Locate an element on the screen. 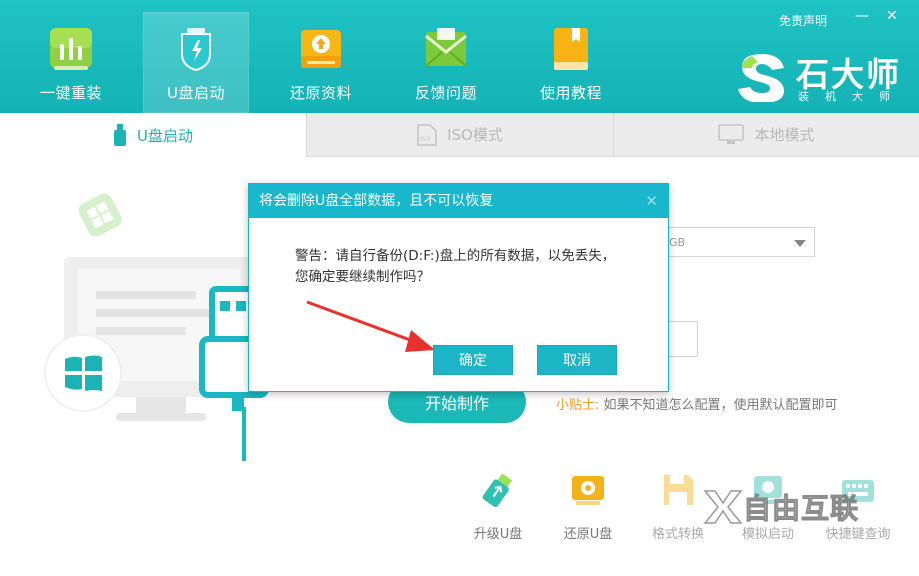 This screenshot has height=576, width=919. envelope-icon is located at coordinates (446, 47).